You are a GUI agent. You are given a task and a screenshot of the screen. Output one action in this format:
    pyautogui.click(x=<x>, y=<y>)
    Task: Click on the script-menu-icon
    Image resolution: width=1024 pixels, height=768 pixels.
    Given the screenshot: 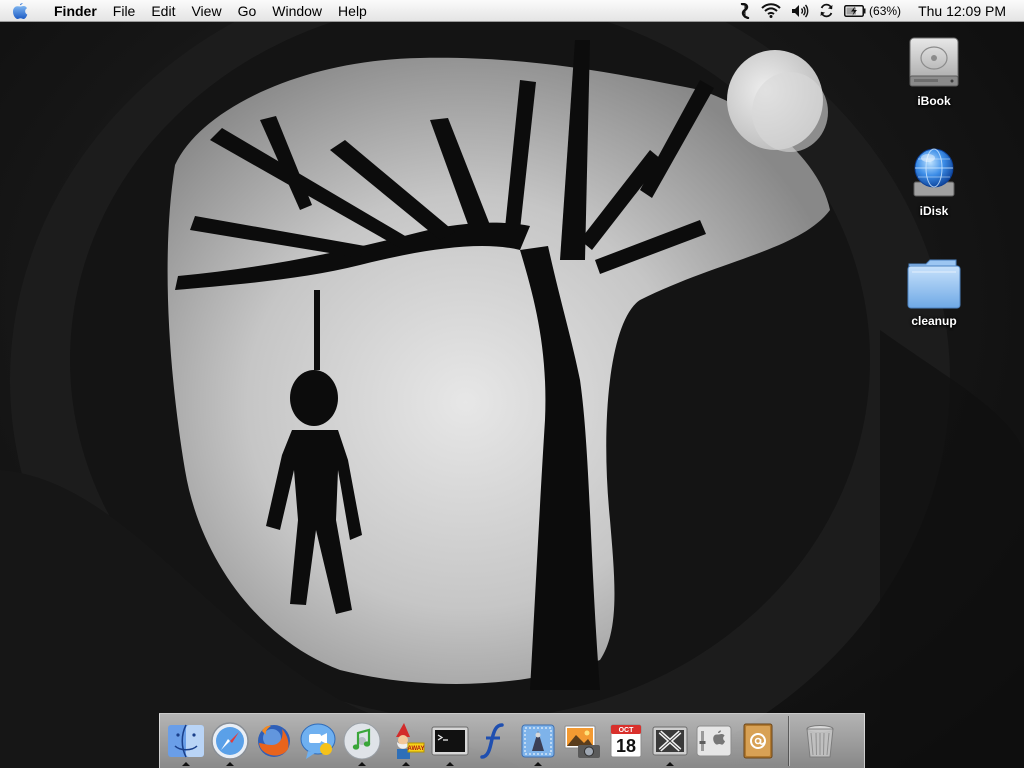 What is the action you would take?
    pyautogui.click(x=745, y=10)
    